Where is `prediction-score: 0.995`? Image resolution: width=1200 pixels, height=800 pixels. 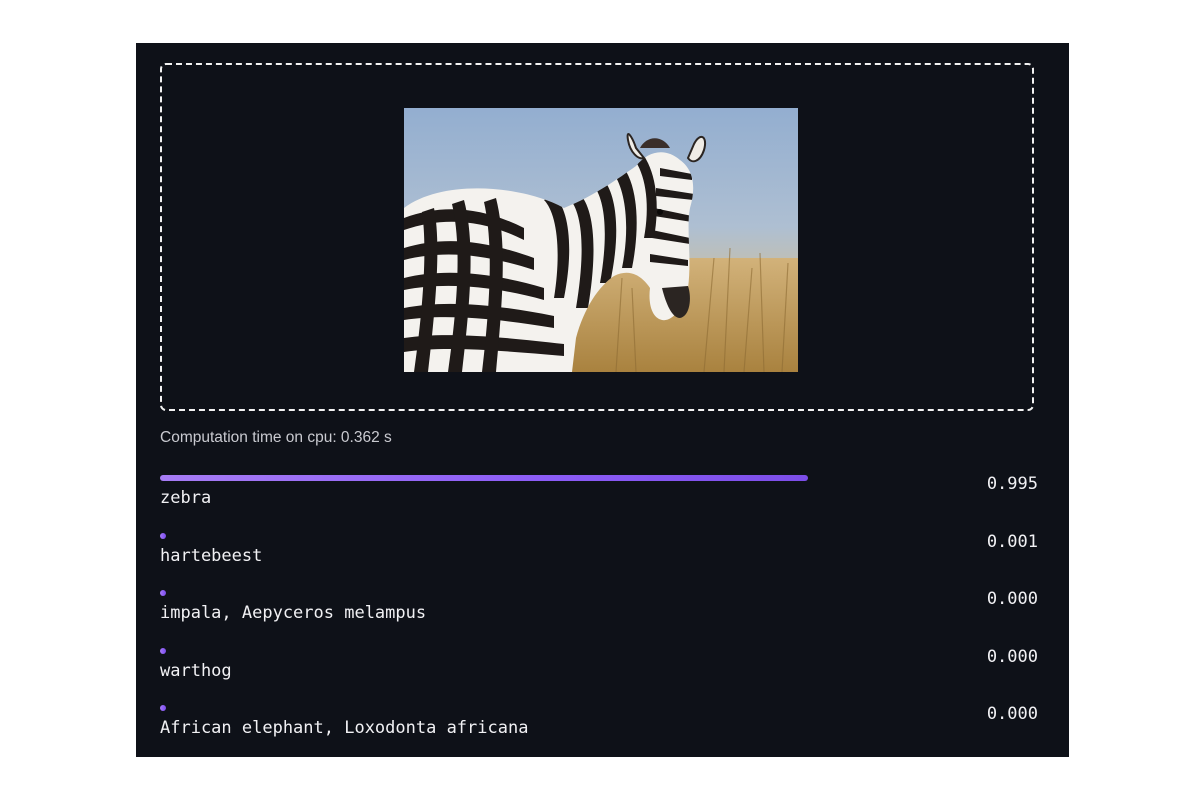 prediction-score: 0.995 is located at coordinates (1012, 484).